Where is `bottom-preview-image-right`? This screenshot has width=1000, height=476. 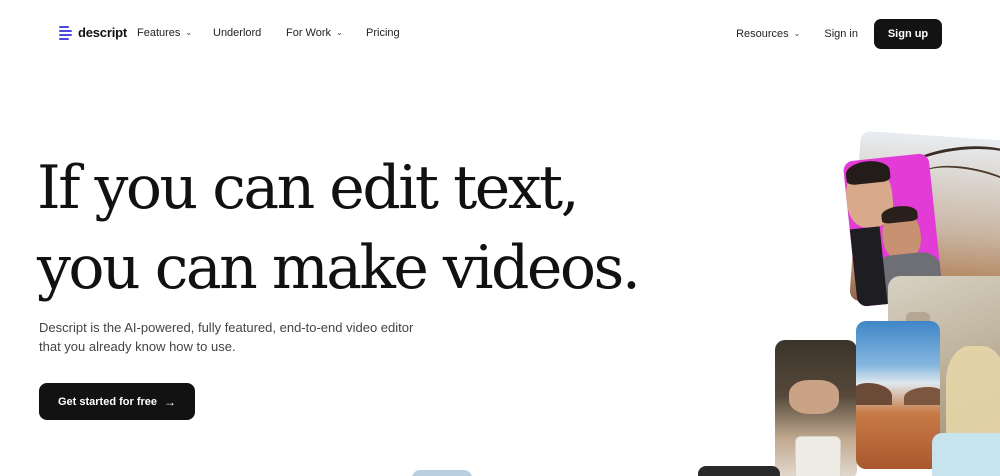
bottom-preview-image-right is located at coordinates (739, 471).